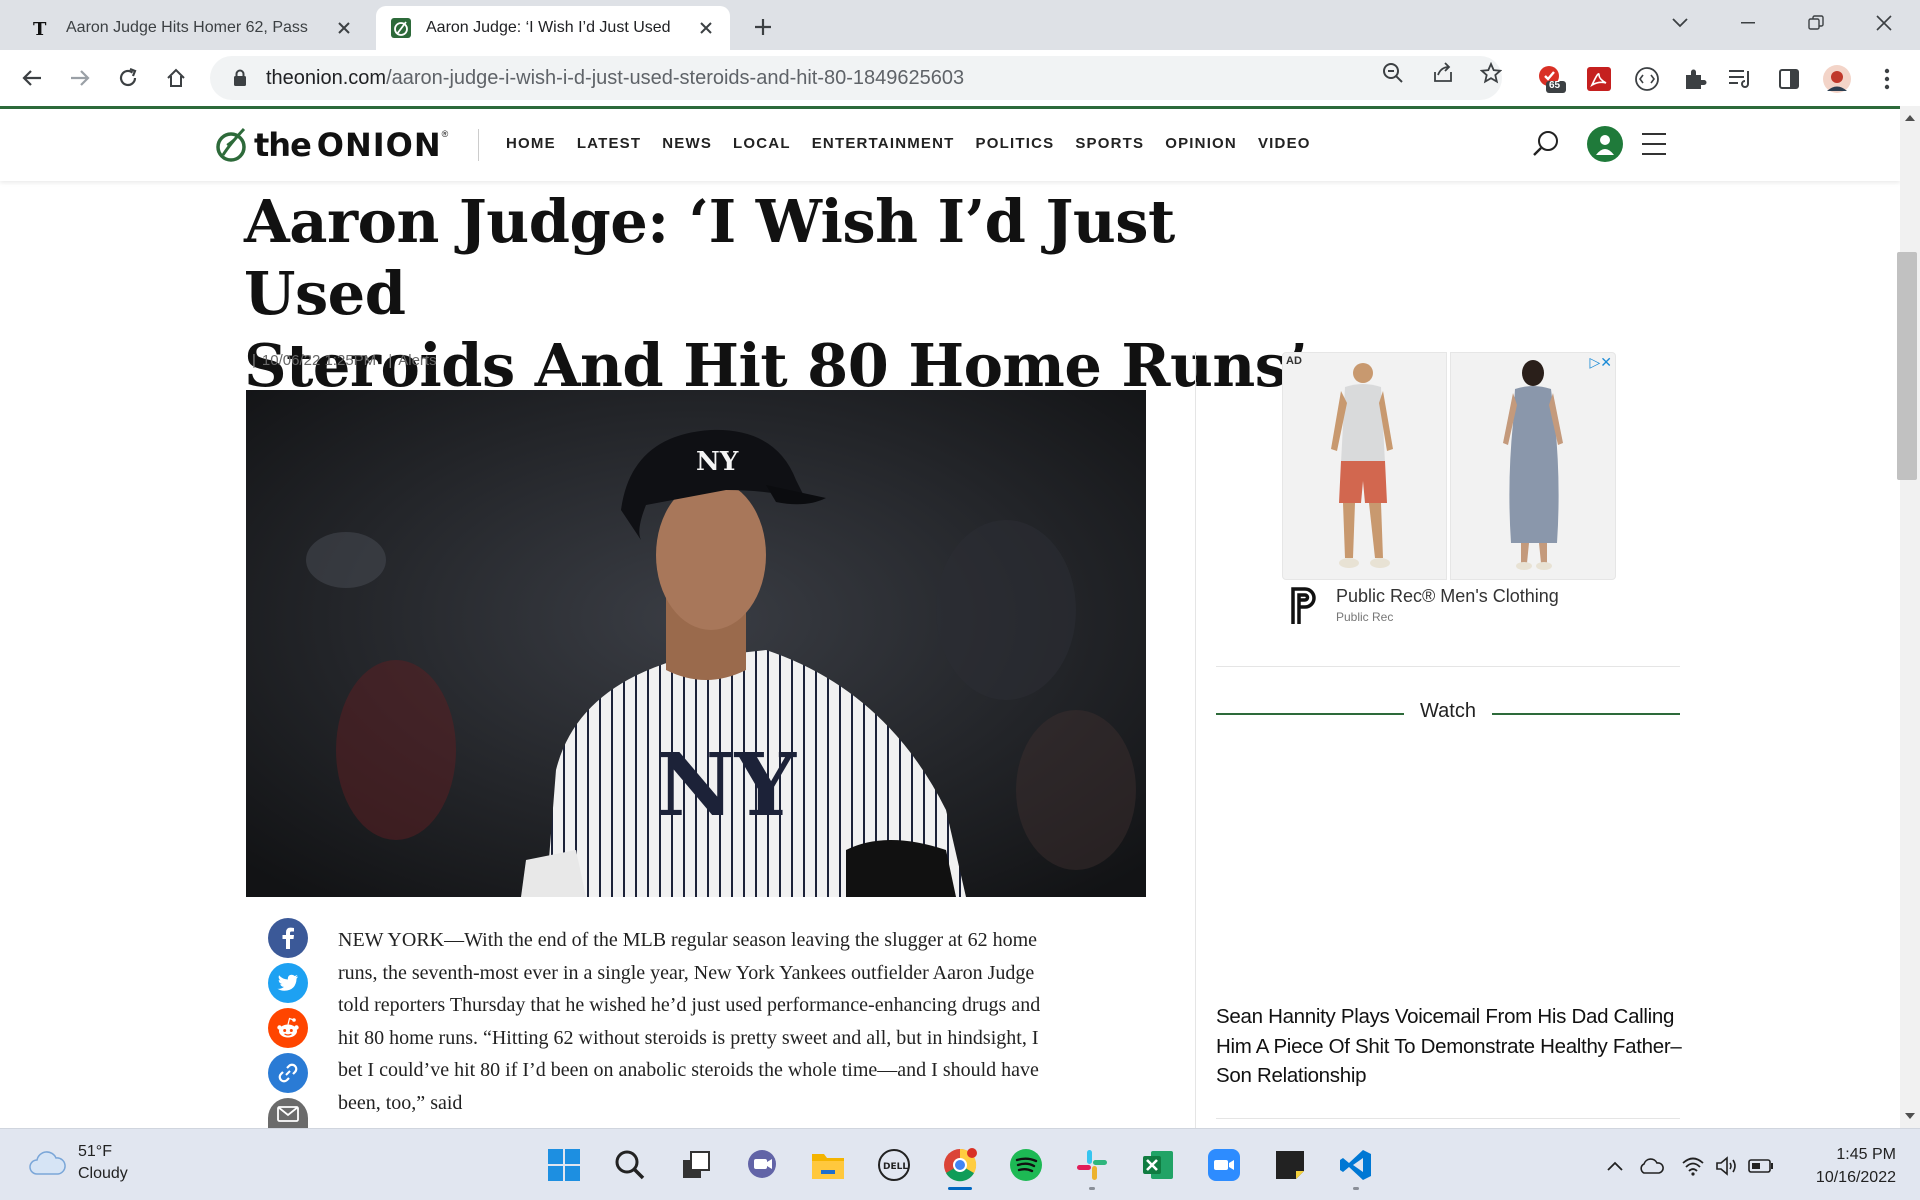 The image size is (1920, 1200). What do you see at coordinates (717, 462) in the screenshot?
I see `svg-text: NY` at bounding box center [717, 462].